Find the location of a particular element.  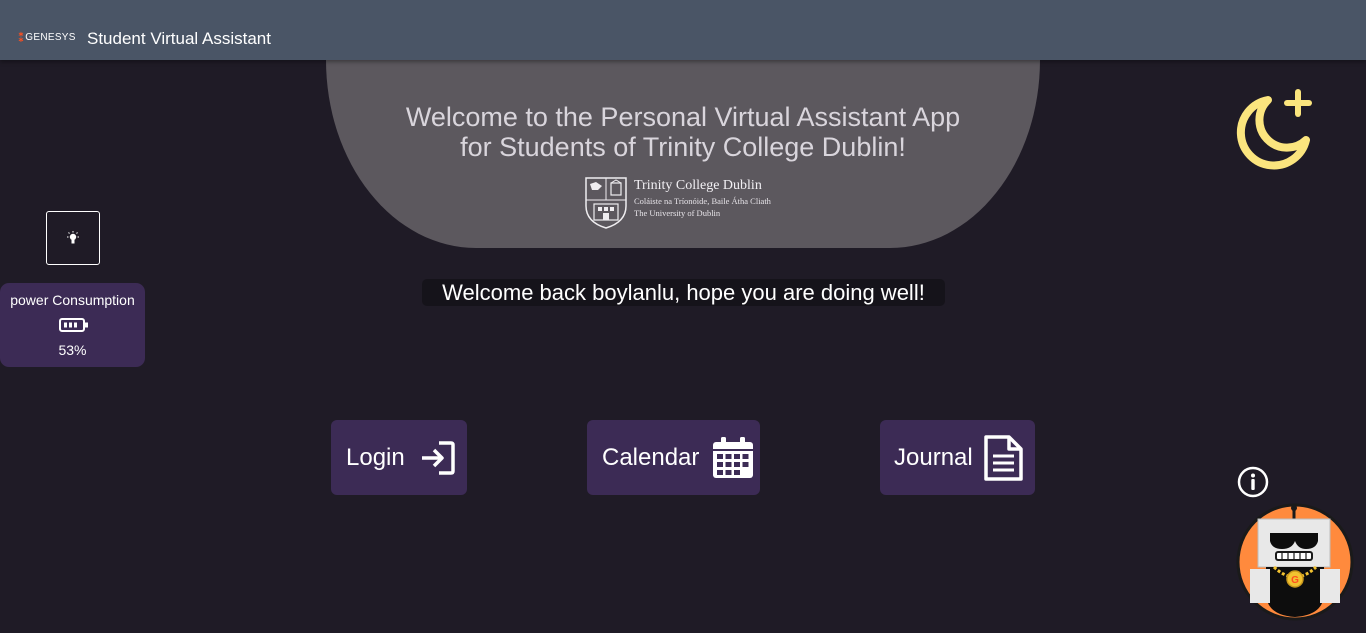

theme-toggle-button is located at coordinates (1271, 131).